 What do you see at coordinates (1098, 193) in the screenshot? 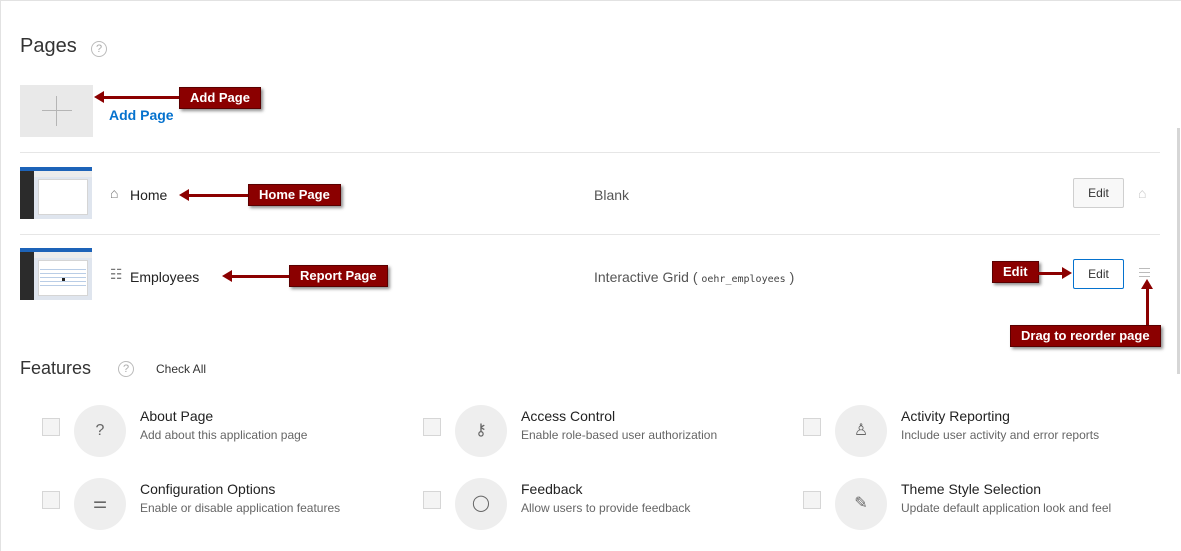
I see `edit-home-button: Edit` at bounding box center [1098, 193].